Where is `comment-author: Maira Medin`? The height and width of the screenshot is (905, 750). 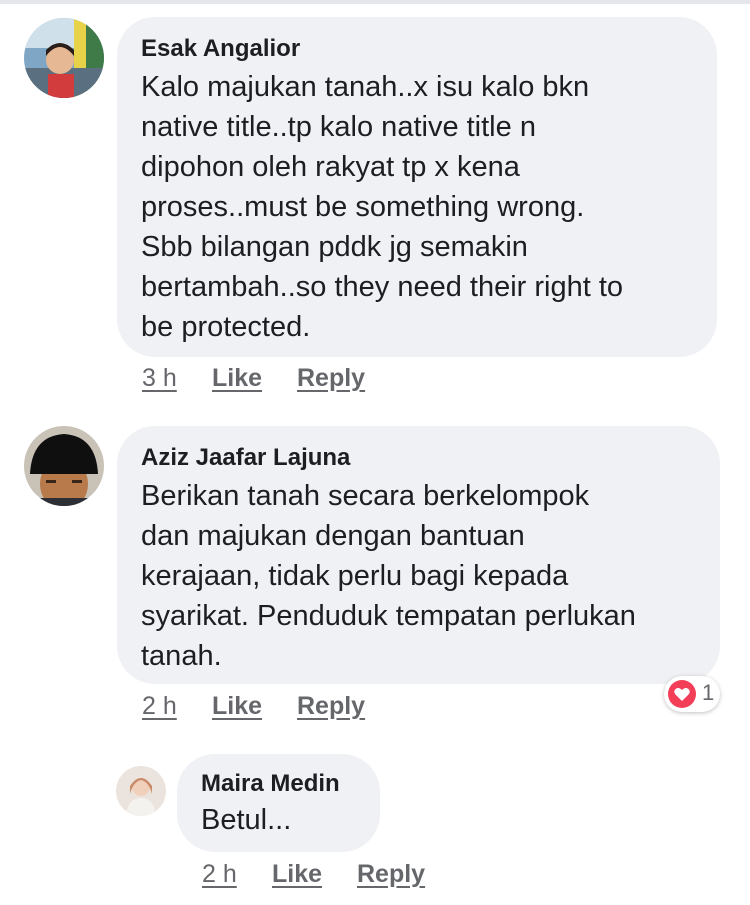 comment-author: Maira Medin is located at coordinates (278, 784).